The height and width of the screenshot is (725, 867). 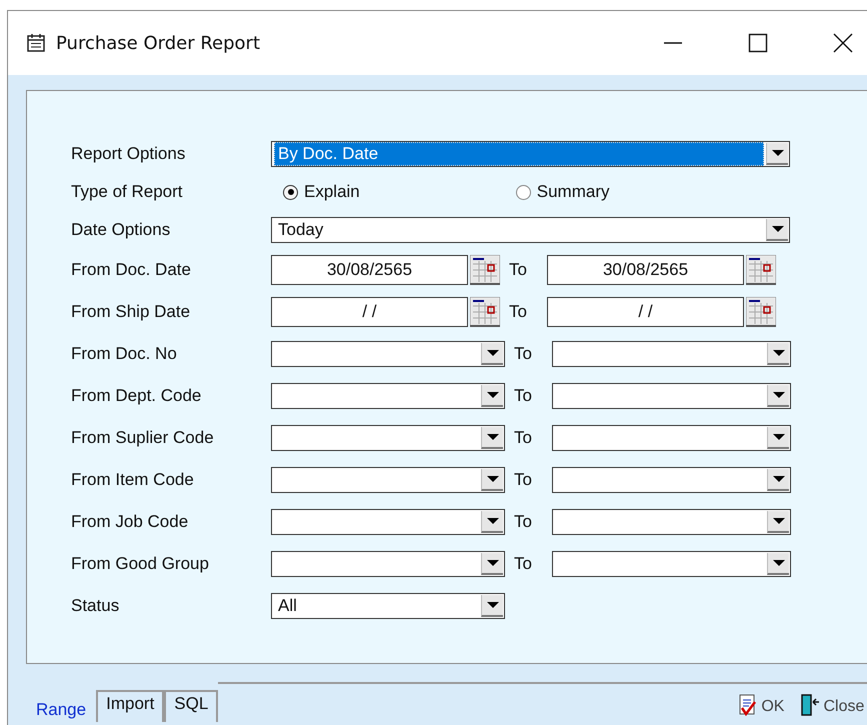 I want to click on field-label: From Doc. Date, so click(x=131, y=270).